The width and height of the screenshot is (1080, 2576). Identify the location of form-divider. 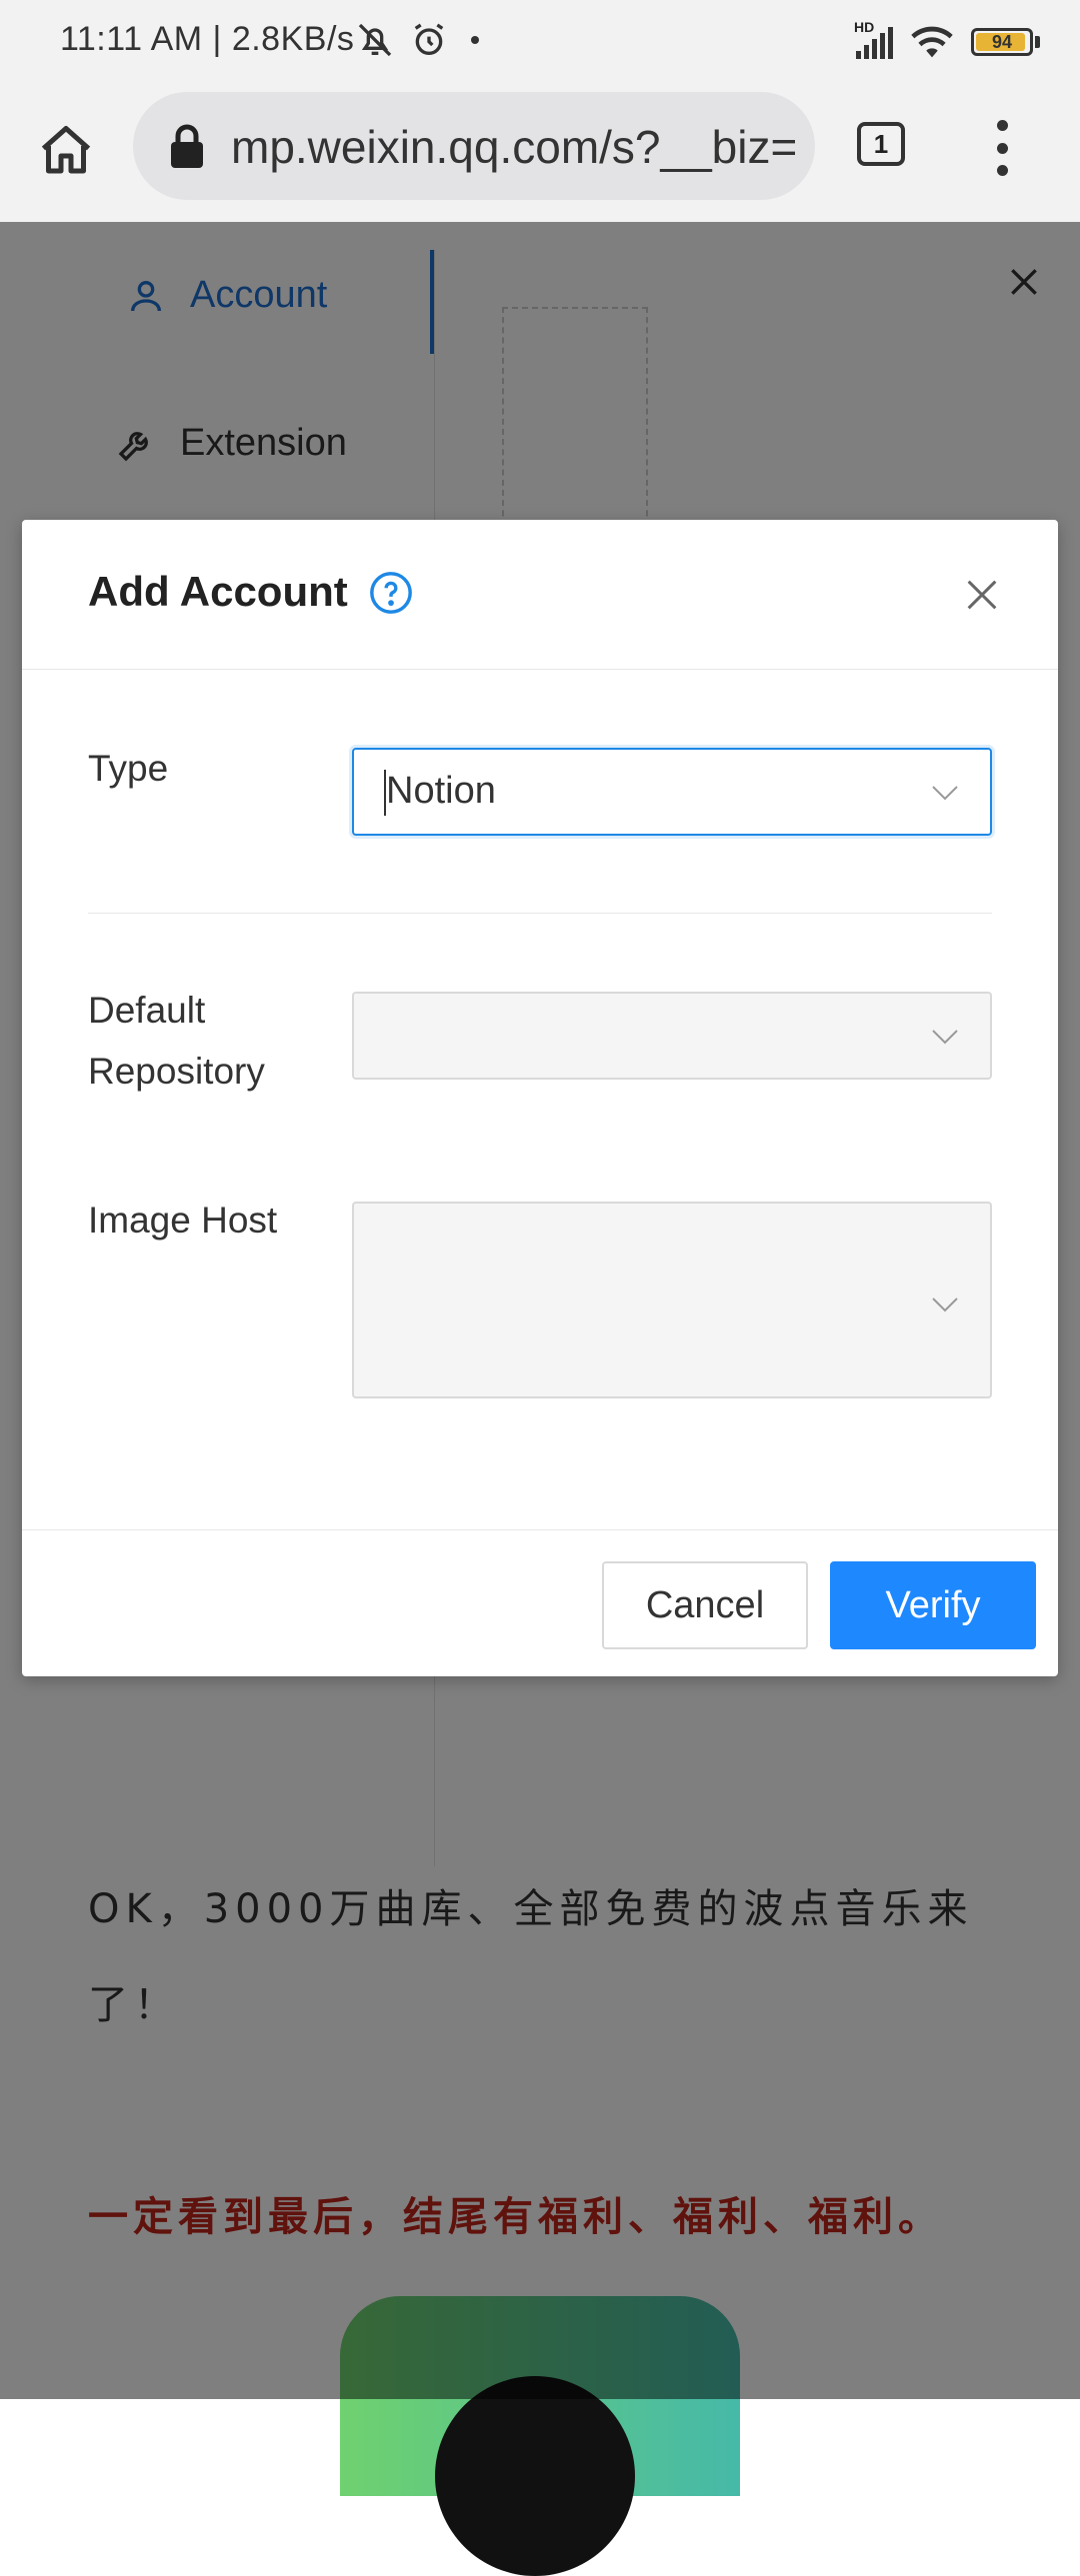
(540, 914).